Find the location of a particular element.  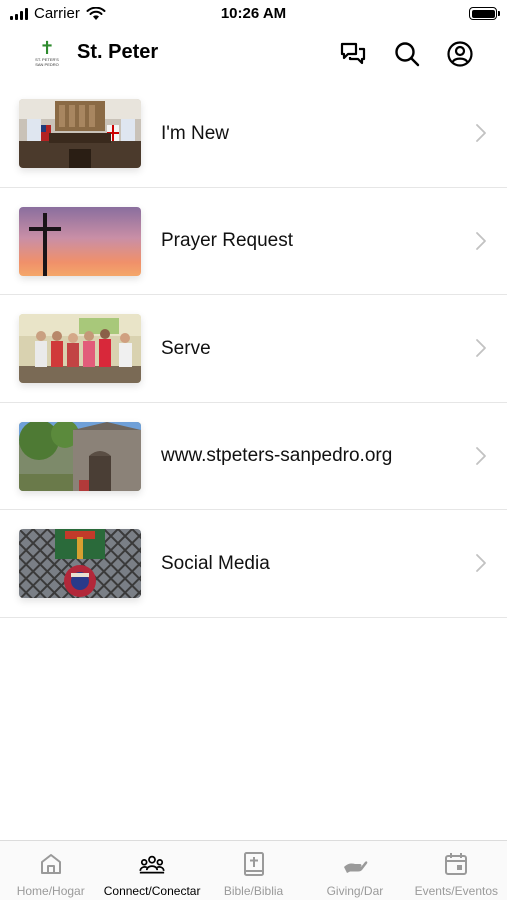

tab-giving: Giving/Dar is located at coordinates (354, 870).